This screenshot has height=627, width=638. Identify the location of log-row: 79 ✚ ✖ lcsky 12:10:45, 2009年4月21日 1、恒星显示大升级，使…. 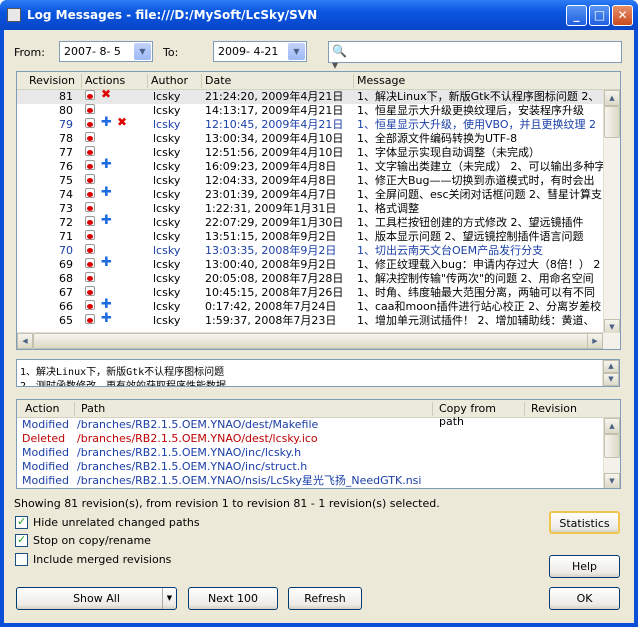
(318, 124).